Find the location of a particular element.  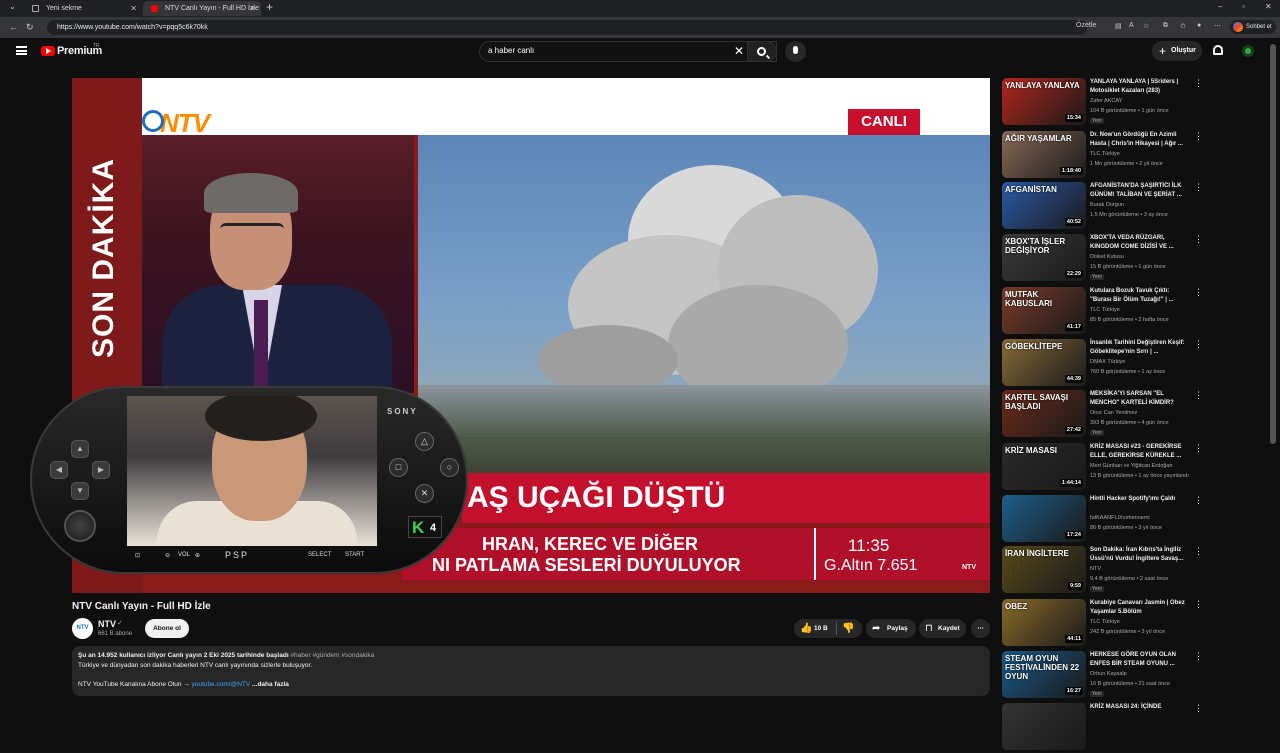

scrollbar is located at coordinates (1273, 244).